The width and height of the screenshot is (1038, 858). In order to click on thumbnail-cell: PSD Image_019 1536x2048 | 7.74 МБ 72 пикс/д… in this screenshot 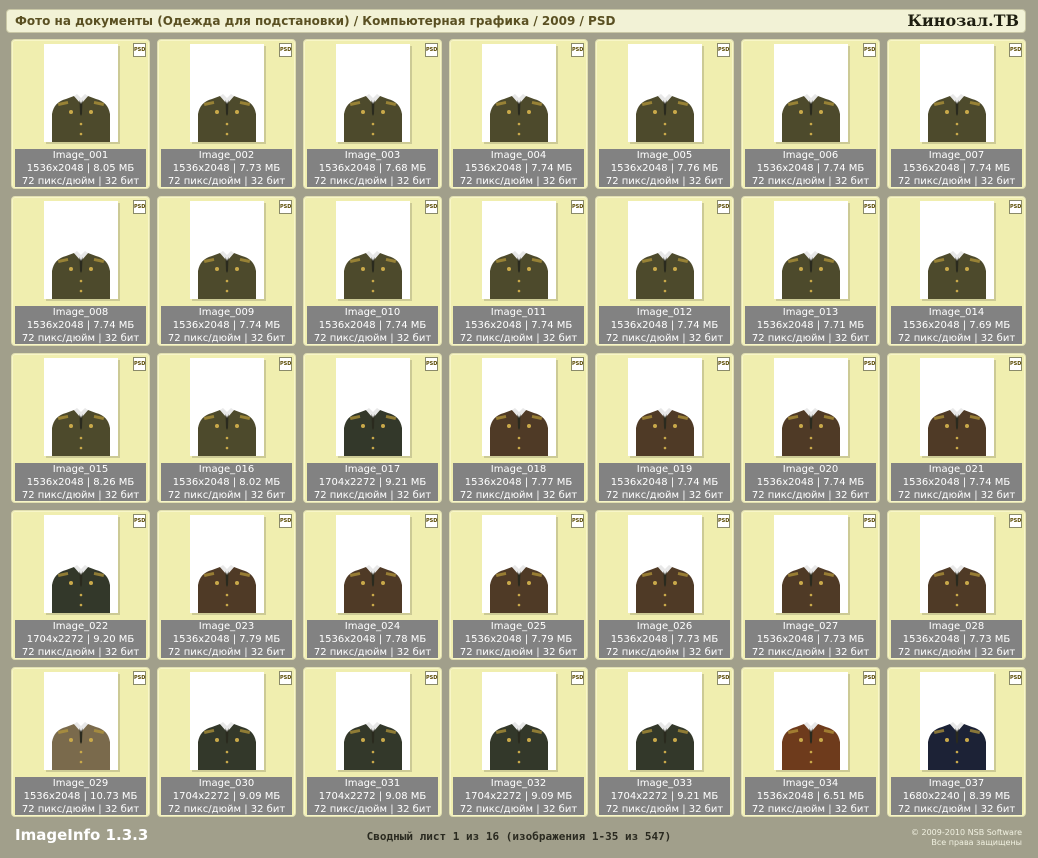, I will do `click(664, 428)`.